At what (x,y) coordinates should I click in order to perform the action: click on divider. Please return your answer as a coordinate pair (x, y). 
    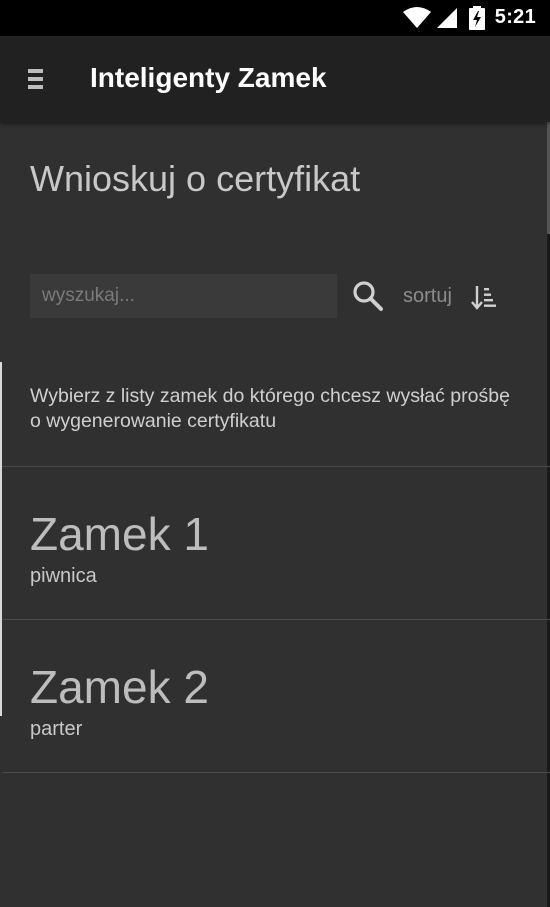
    Looking at the image, I should click on (276, 772).